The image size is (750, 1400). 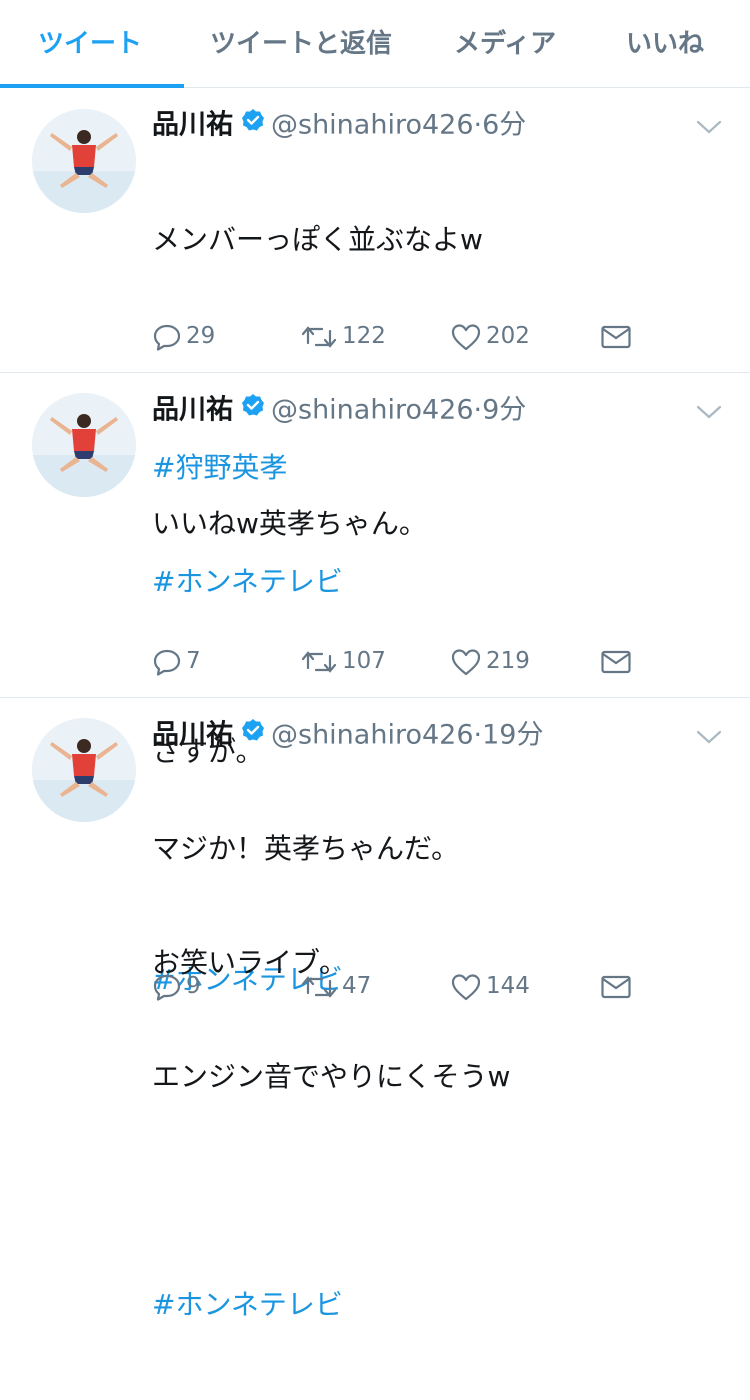 I want to click on retweet-button: 47, so click(x=335, y=986).